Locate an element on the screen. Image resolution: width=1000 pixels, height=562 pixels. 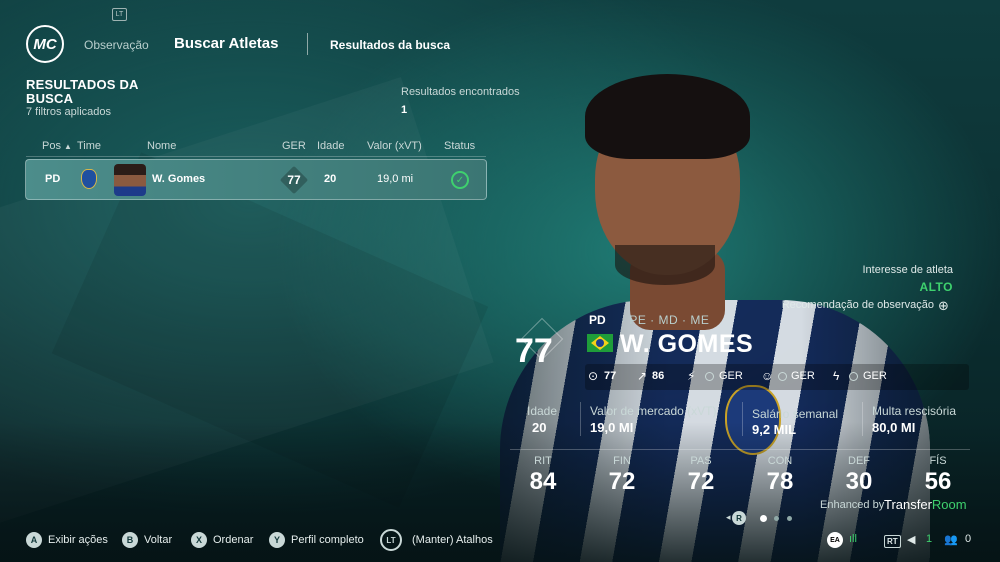
stat-value-fin: 72 is located at coordinates (622, 481).